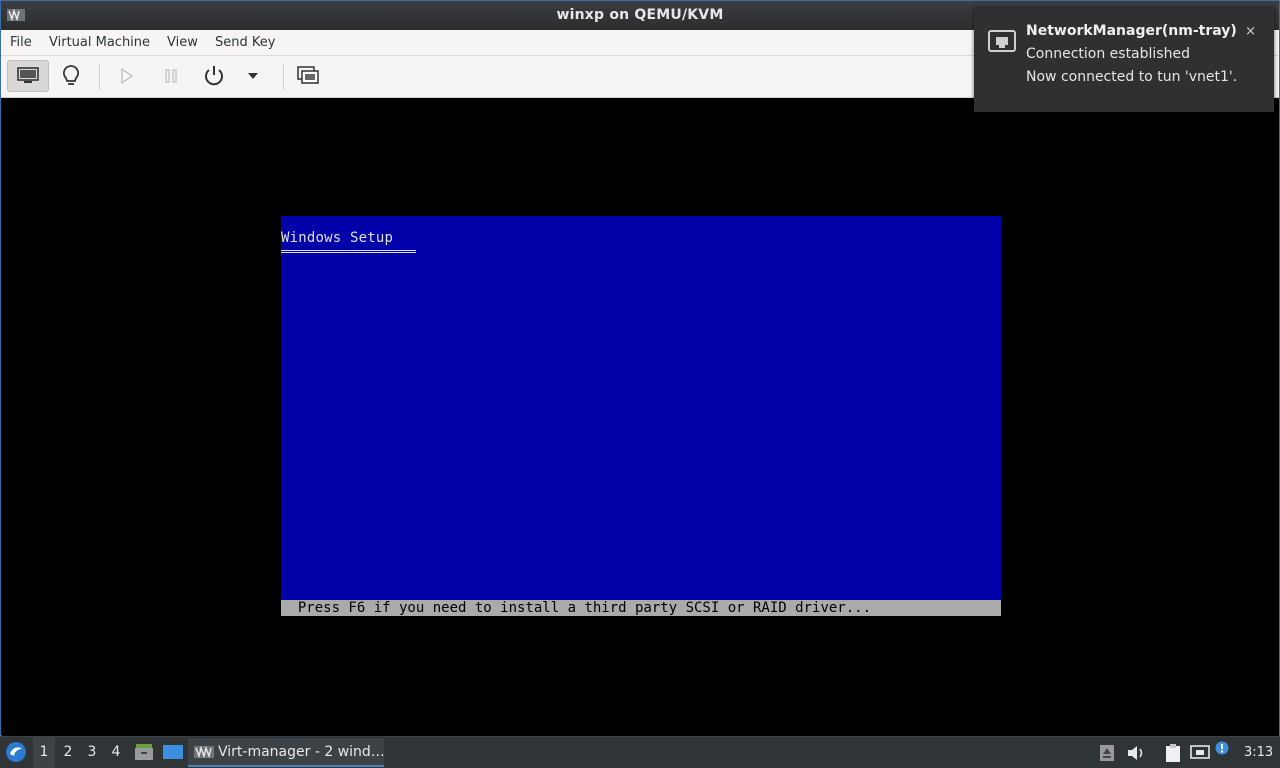 Image resolution: width=1280 pixels, height=768 pixels. I want to click on taskbar: 1 2 3 4 Virt-manager - 2 wind… 3:13, so click(640, 752).